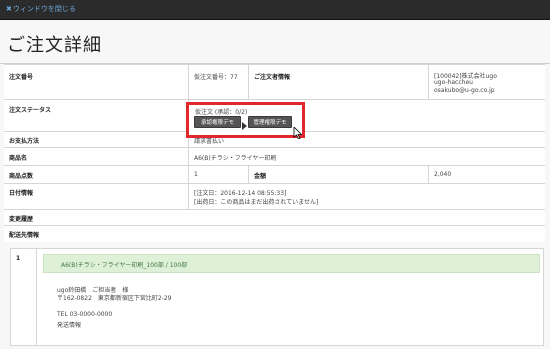 This screenshot has height=349, width=550. I want to click on order-date: [注文日：2016-12-14 08:55:33], so click(240, 193).